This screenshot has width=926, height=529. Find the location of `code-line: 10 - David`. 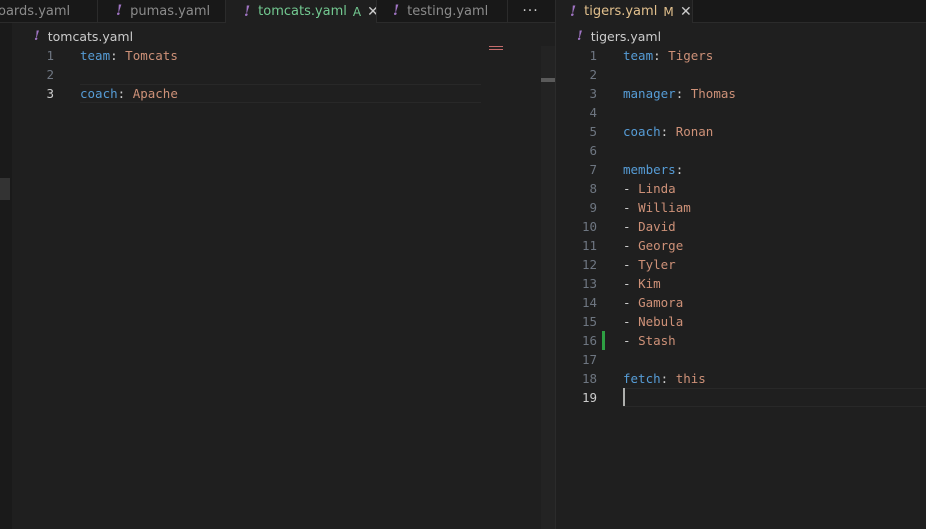

code-line: 10 - David is located at coordinates (741, 226).